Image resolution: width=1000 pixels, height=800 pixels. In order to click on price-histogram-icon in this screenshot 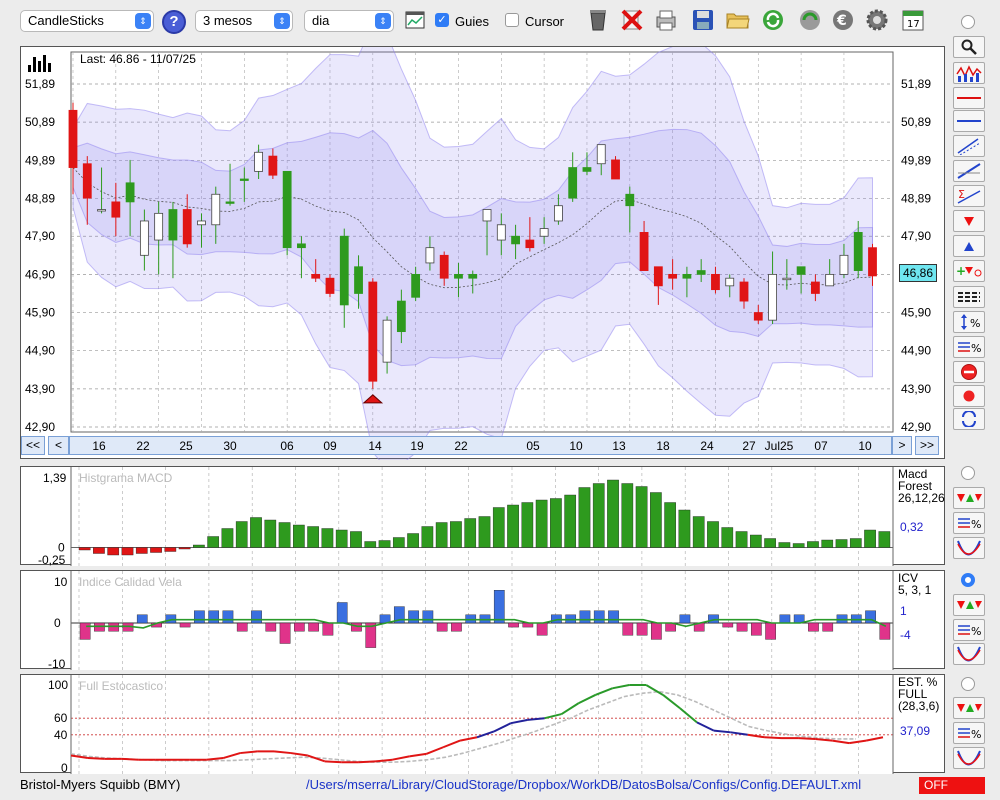, I will do `click(969, 73)`.